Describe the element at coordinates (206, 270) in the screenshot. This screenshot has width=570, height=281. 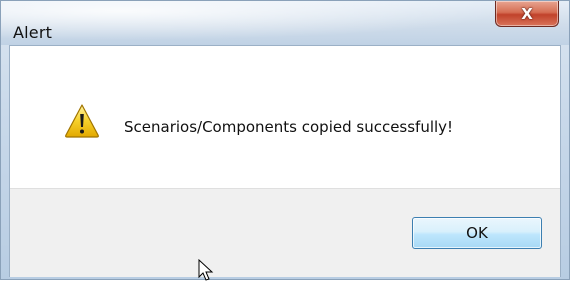
I see `mouse-cursor-icon` at that location.